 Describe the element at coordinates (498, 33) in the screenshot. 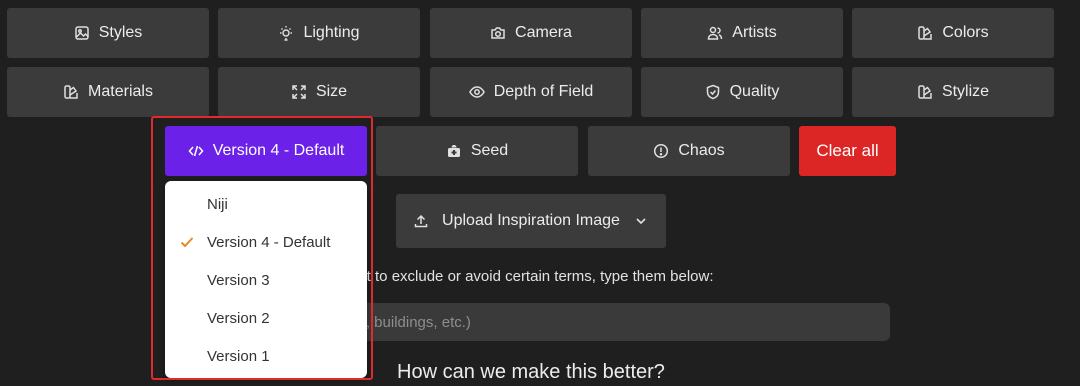

I see `camera-icon` at that location.